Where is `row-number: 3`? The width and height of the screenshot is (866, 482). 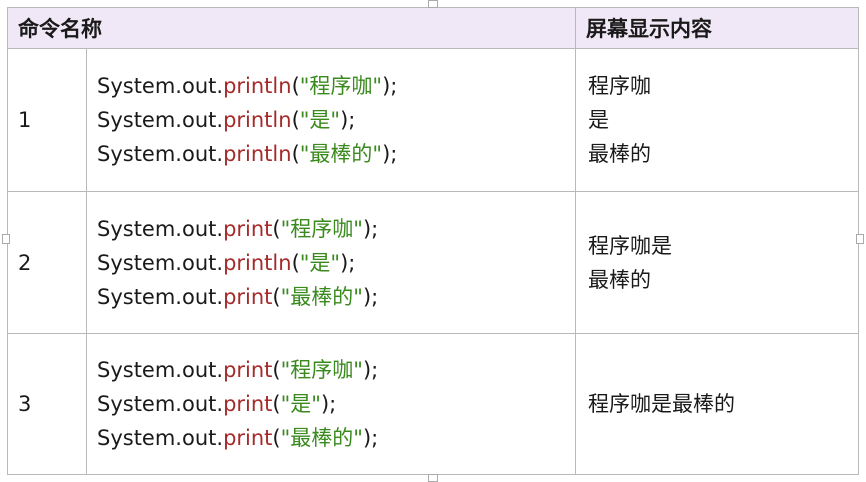
row-number: 3 is located at coordinates (47, 404).